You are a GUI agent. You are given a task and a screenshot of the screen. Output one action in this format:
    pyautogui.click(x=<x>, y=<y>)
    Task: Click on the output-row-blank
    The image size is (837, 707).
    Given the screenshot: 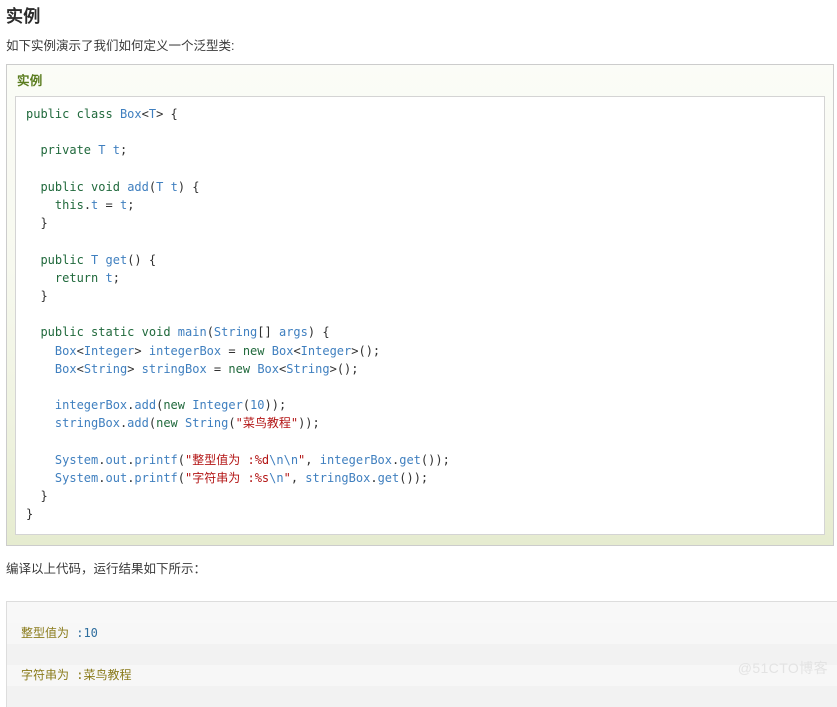 What is the action you would take?
    pyautogui.click(x=422, y=654)
    